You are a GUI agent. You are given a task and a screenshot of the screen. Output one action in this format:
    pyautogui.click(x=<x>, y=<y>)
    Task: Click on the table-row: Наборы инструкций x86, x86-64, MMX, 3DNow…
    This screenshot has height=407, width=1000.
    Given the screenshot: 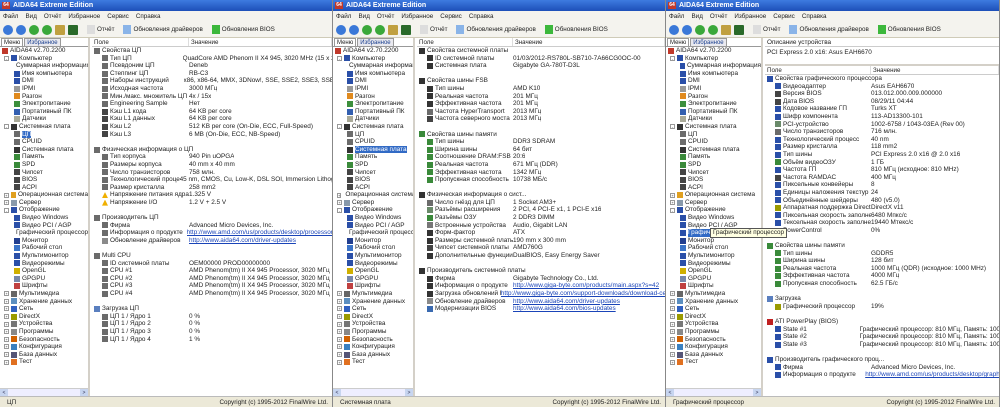 What is the action you would take?
    pyautogui.click(x=212, y=81)
    